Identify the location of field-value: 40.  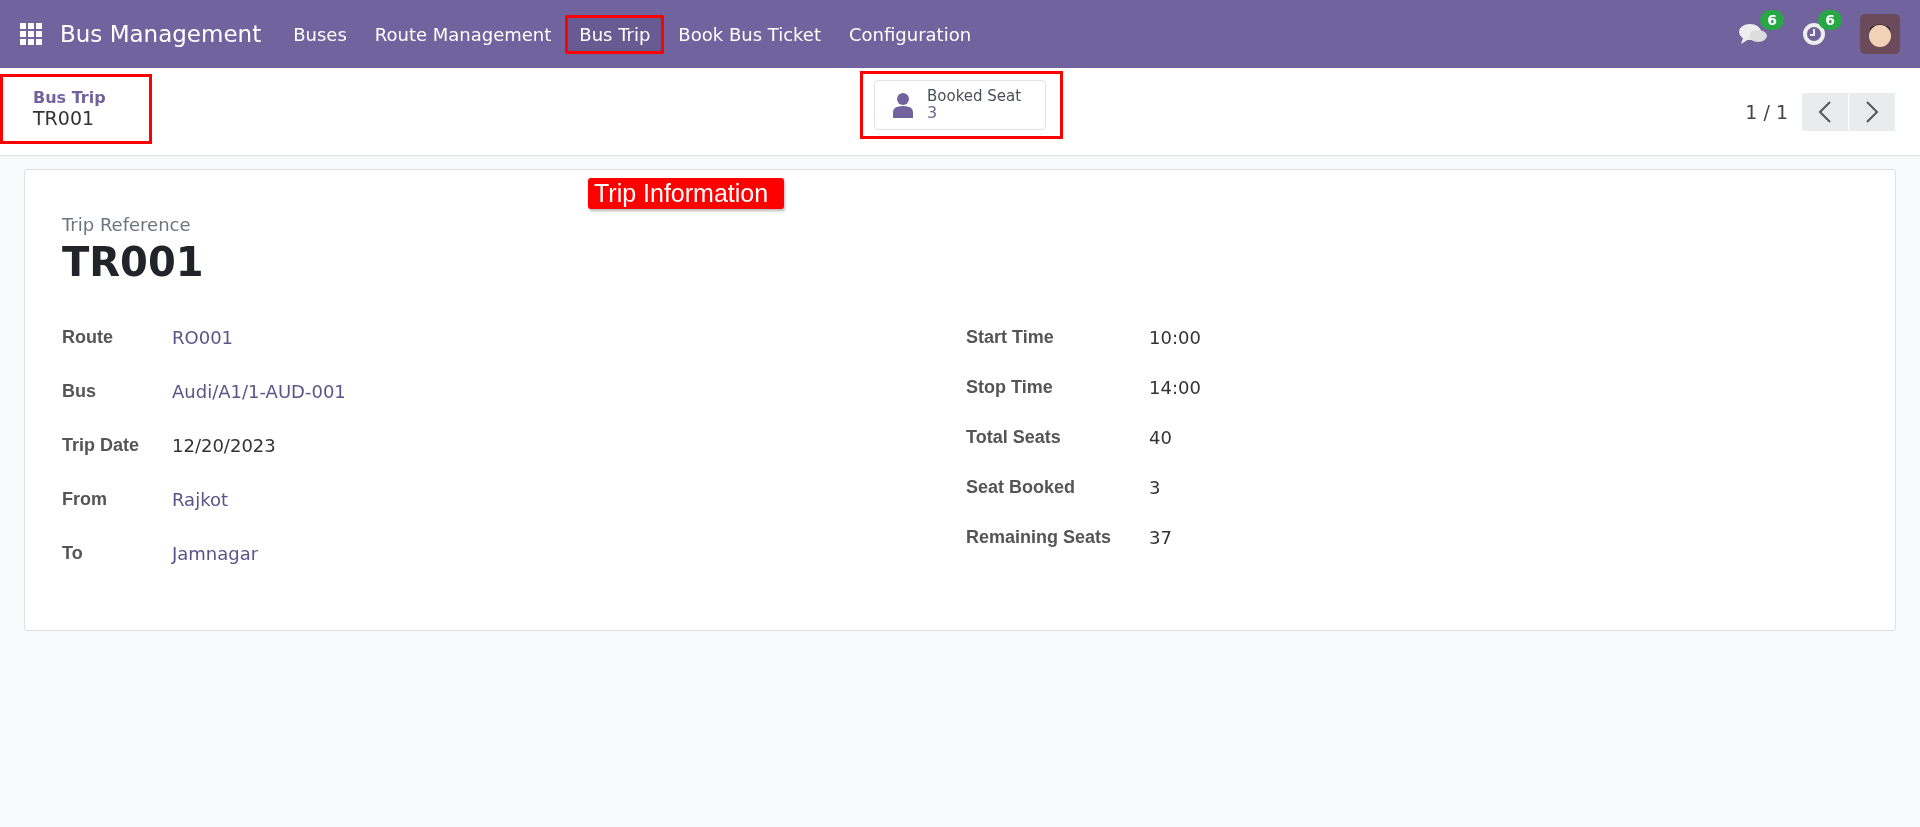
(1161, 437).